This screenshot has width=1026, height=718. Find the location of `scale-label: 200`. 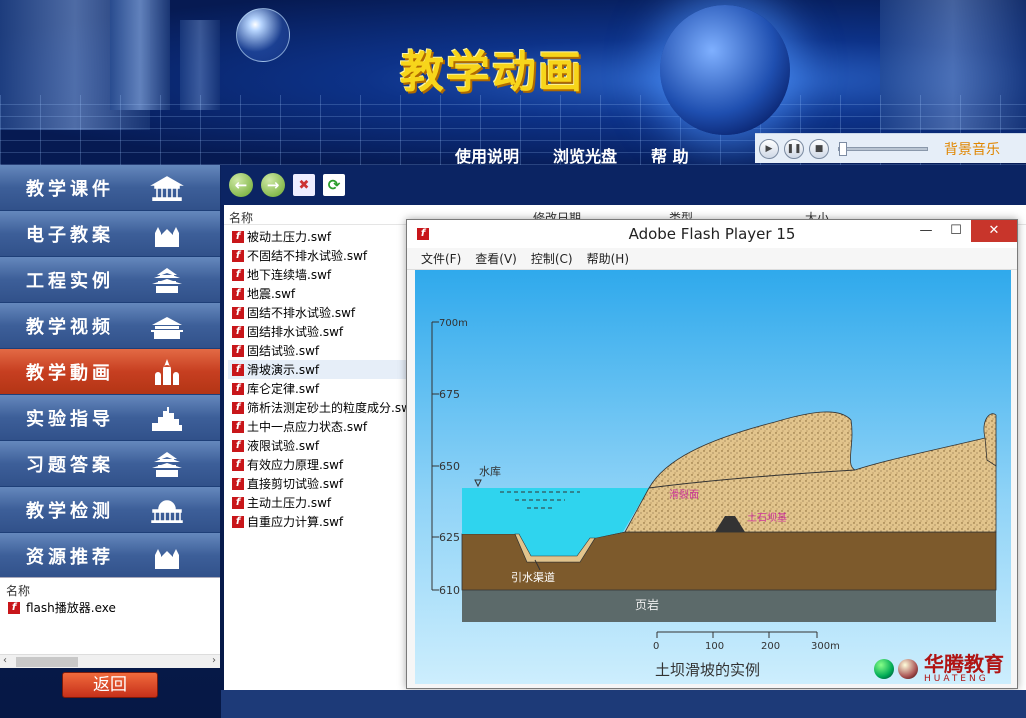

scale-label: 200 is located at coordinates (770, 646).